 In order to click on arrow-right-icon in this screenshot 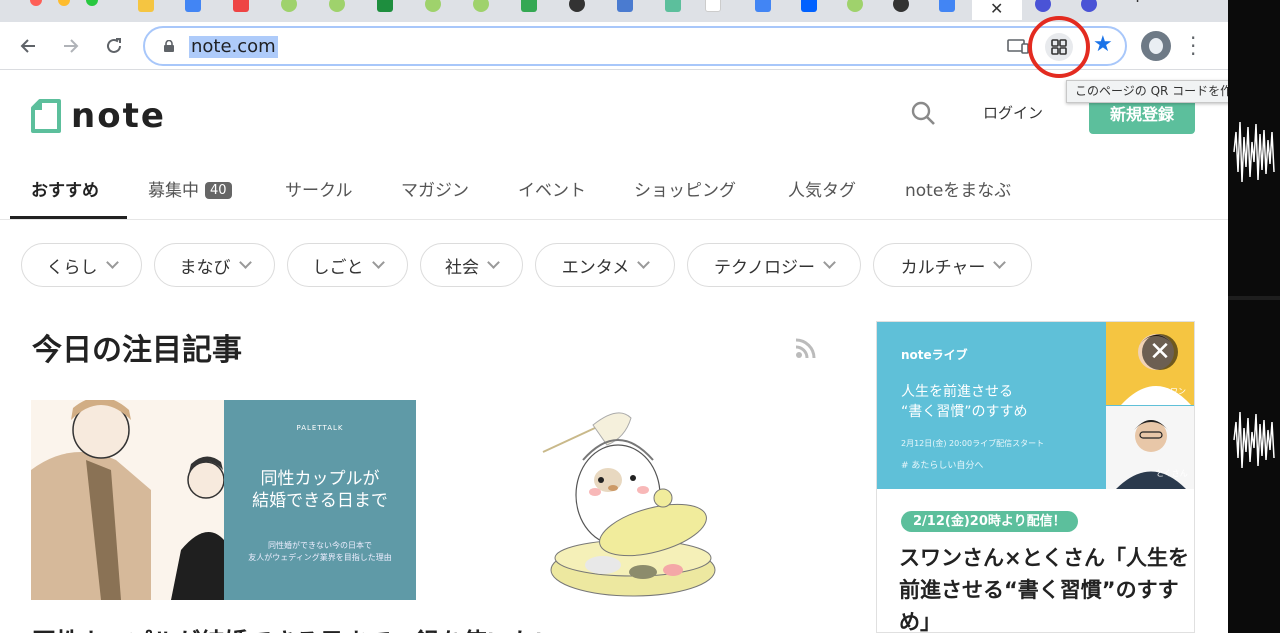, I will do `click(71, 46)`.